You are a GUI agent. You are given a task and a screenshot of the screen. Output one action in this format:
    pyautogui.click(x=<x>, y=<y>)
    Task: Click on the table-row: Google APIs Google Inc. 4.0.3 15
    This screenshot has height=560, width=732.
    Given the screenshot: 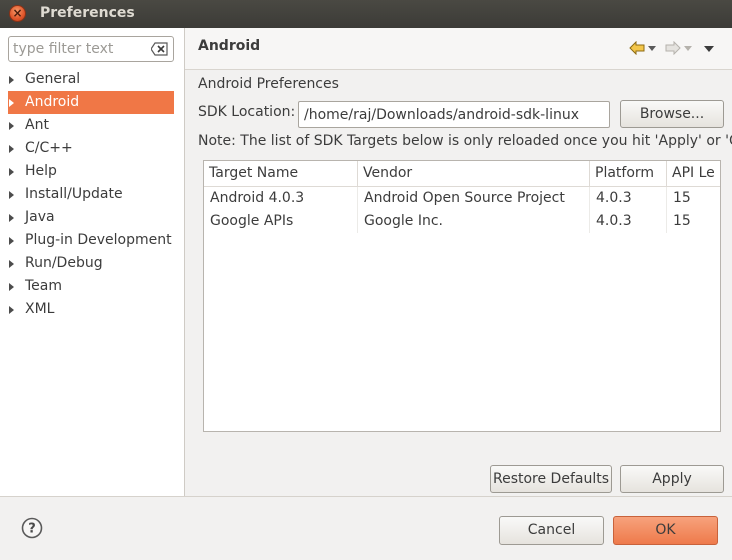 What is the action you would take?
    pyautogui.click(x=462, y=221)
    